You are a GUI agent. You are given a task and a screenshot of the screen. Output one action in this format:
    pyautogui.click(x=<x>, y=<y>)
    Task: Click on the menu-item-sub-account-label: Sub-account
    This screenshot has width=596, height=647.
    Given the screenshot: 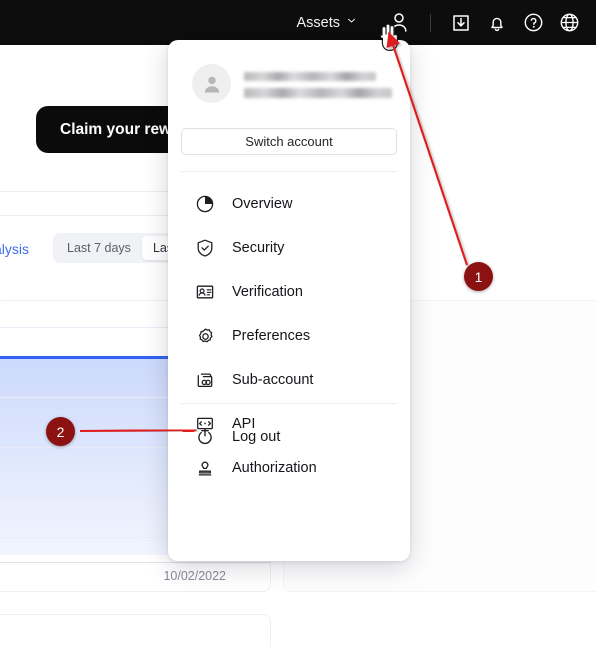 What is the action you would take?
    pyautogui.click(x=273, y=380)
    